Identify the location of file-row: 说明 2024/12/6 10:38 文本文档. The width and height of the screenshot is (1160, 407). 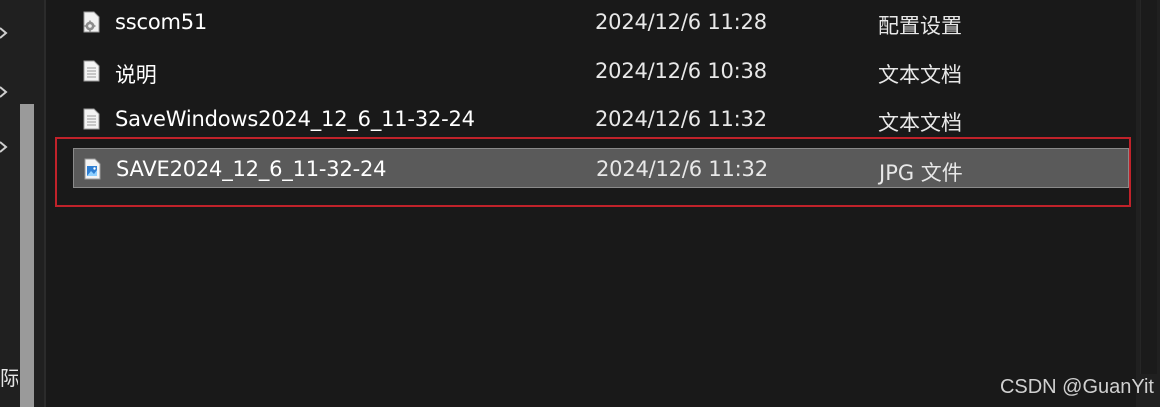
(601, 71).